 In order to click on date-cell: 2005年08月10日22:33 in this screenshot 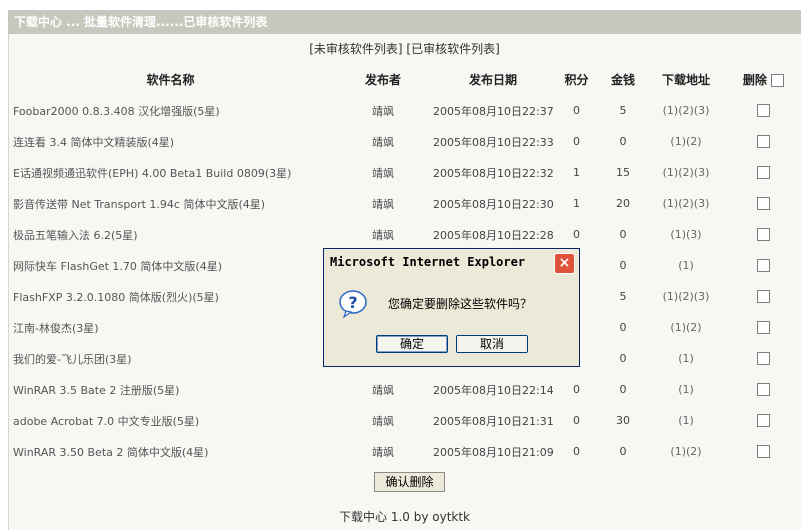, I will do `click(493, 142)`.